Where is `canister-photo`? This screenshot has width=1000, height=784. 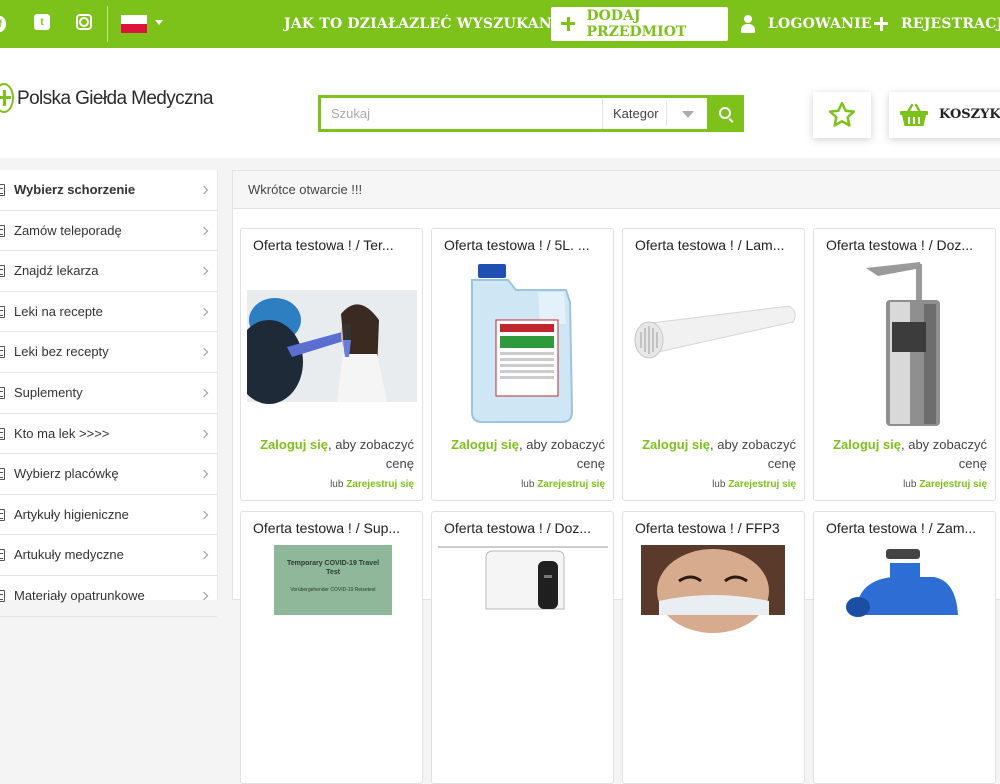
canister-photo is located at coordinates (523, 346).